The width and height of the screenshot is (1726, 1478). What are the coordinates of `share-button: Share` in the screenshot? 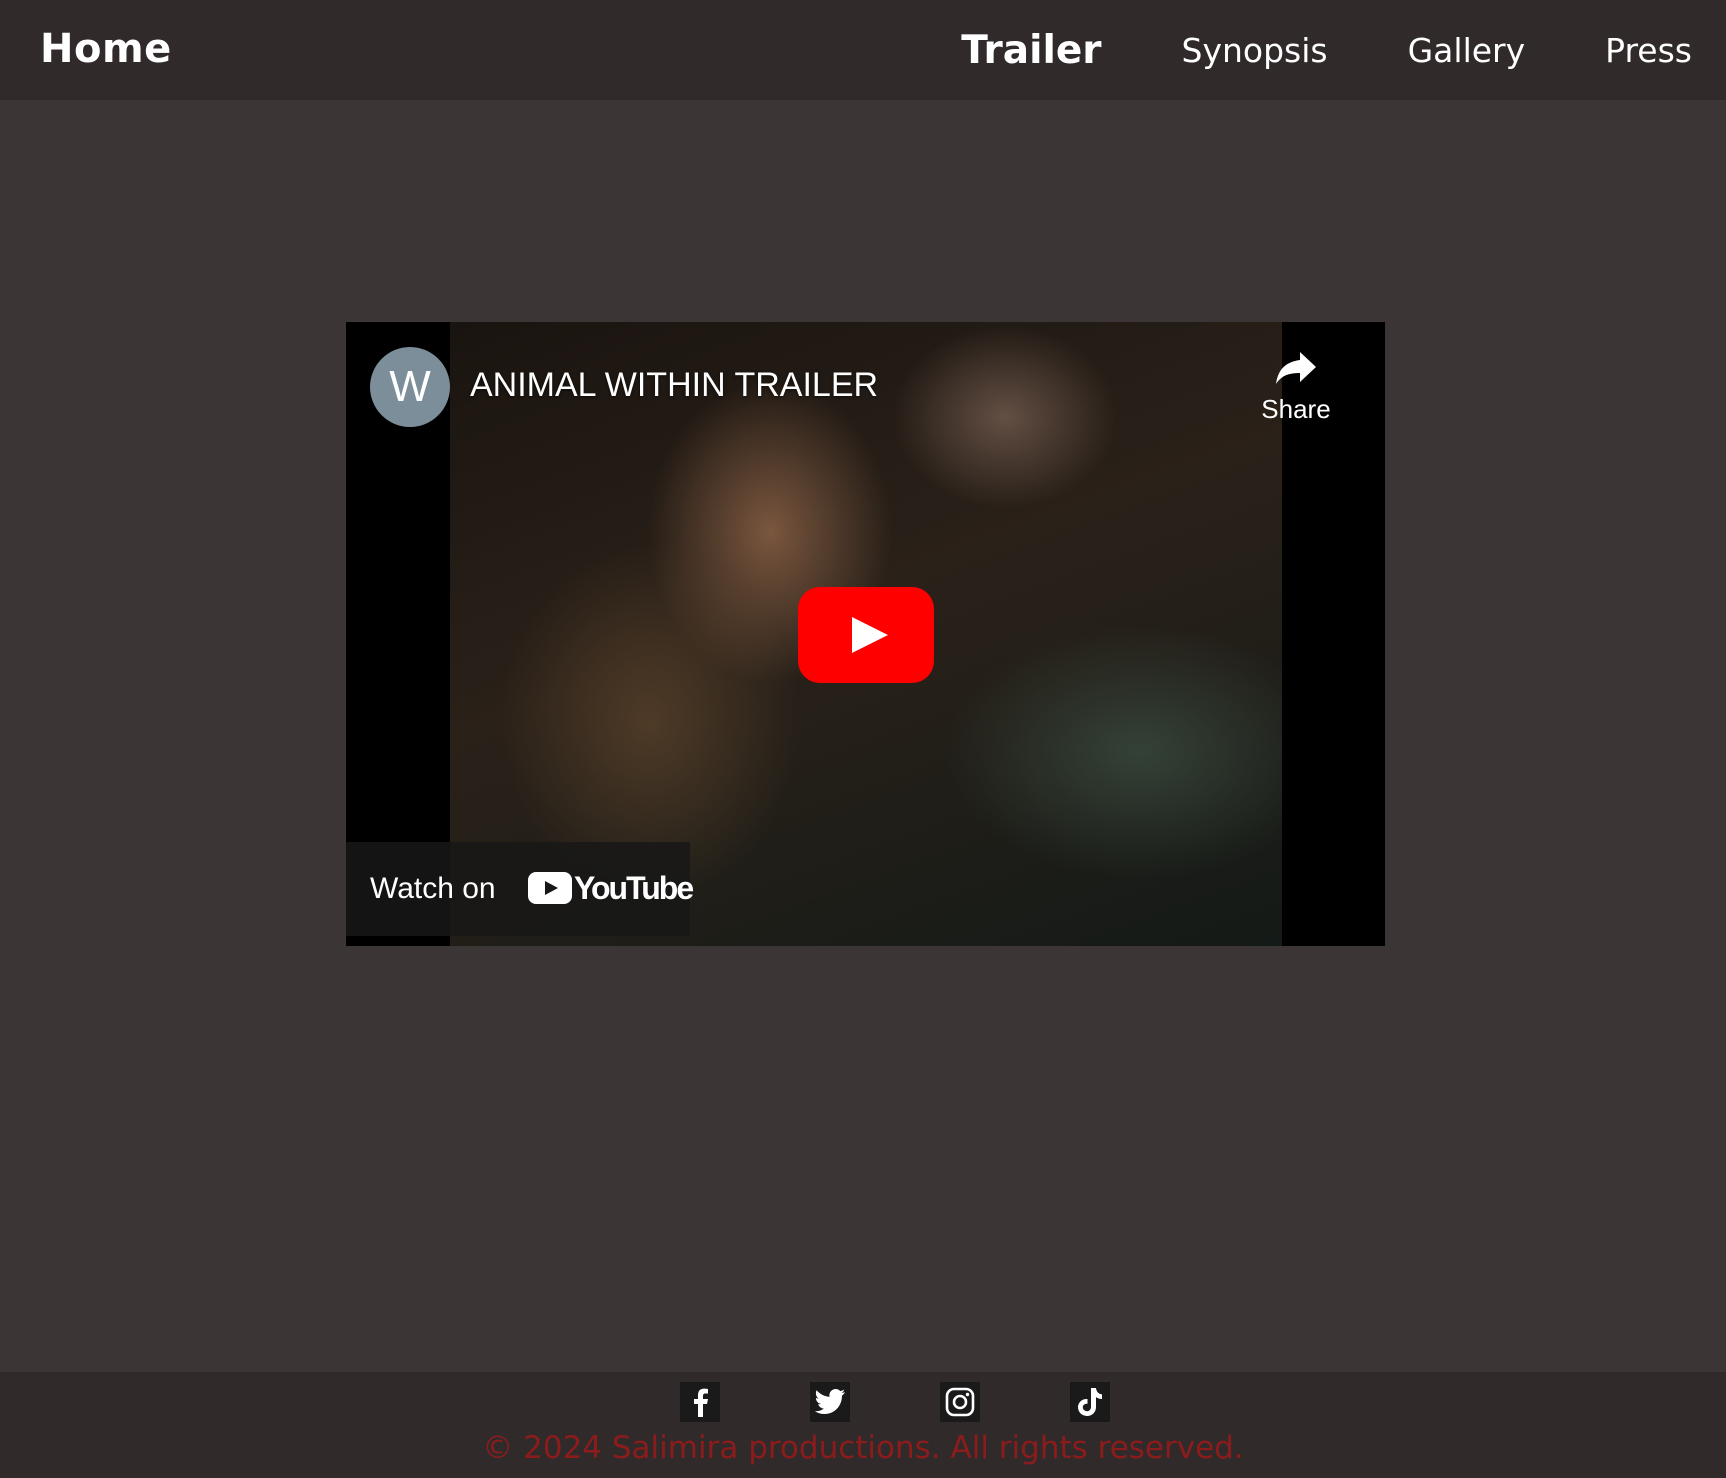 It's located at (1296, 387).